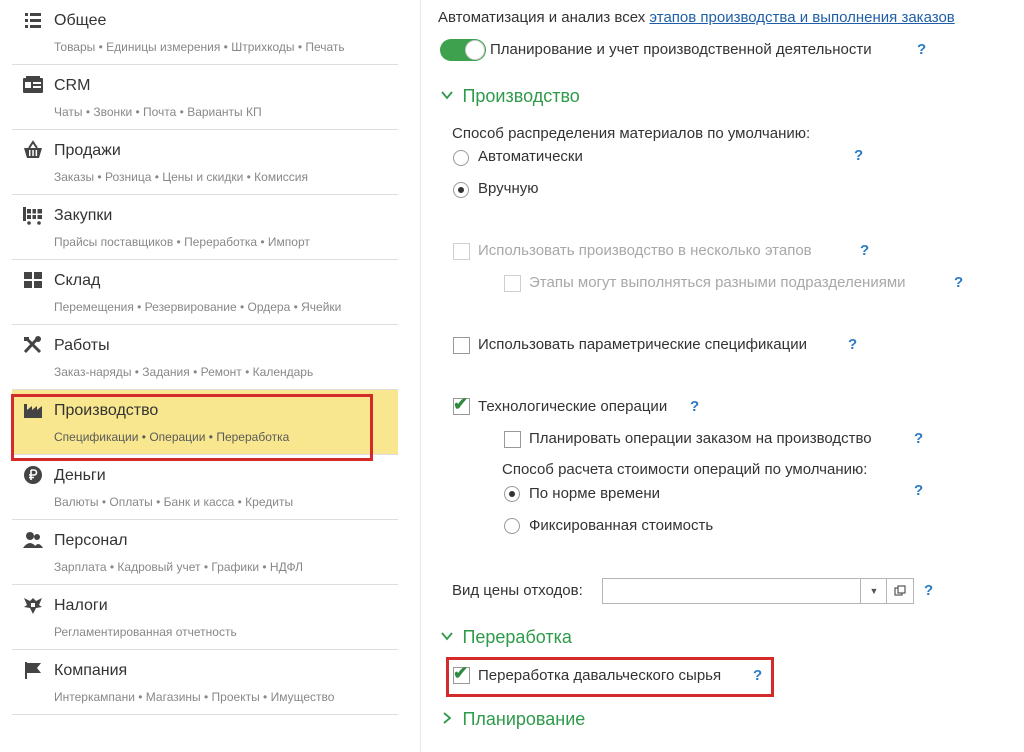  I want to click on radio-fixed-cost, so click(512, 526).